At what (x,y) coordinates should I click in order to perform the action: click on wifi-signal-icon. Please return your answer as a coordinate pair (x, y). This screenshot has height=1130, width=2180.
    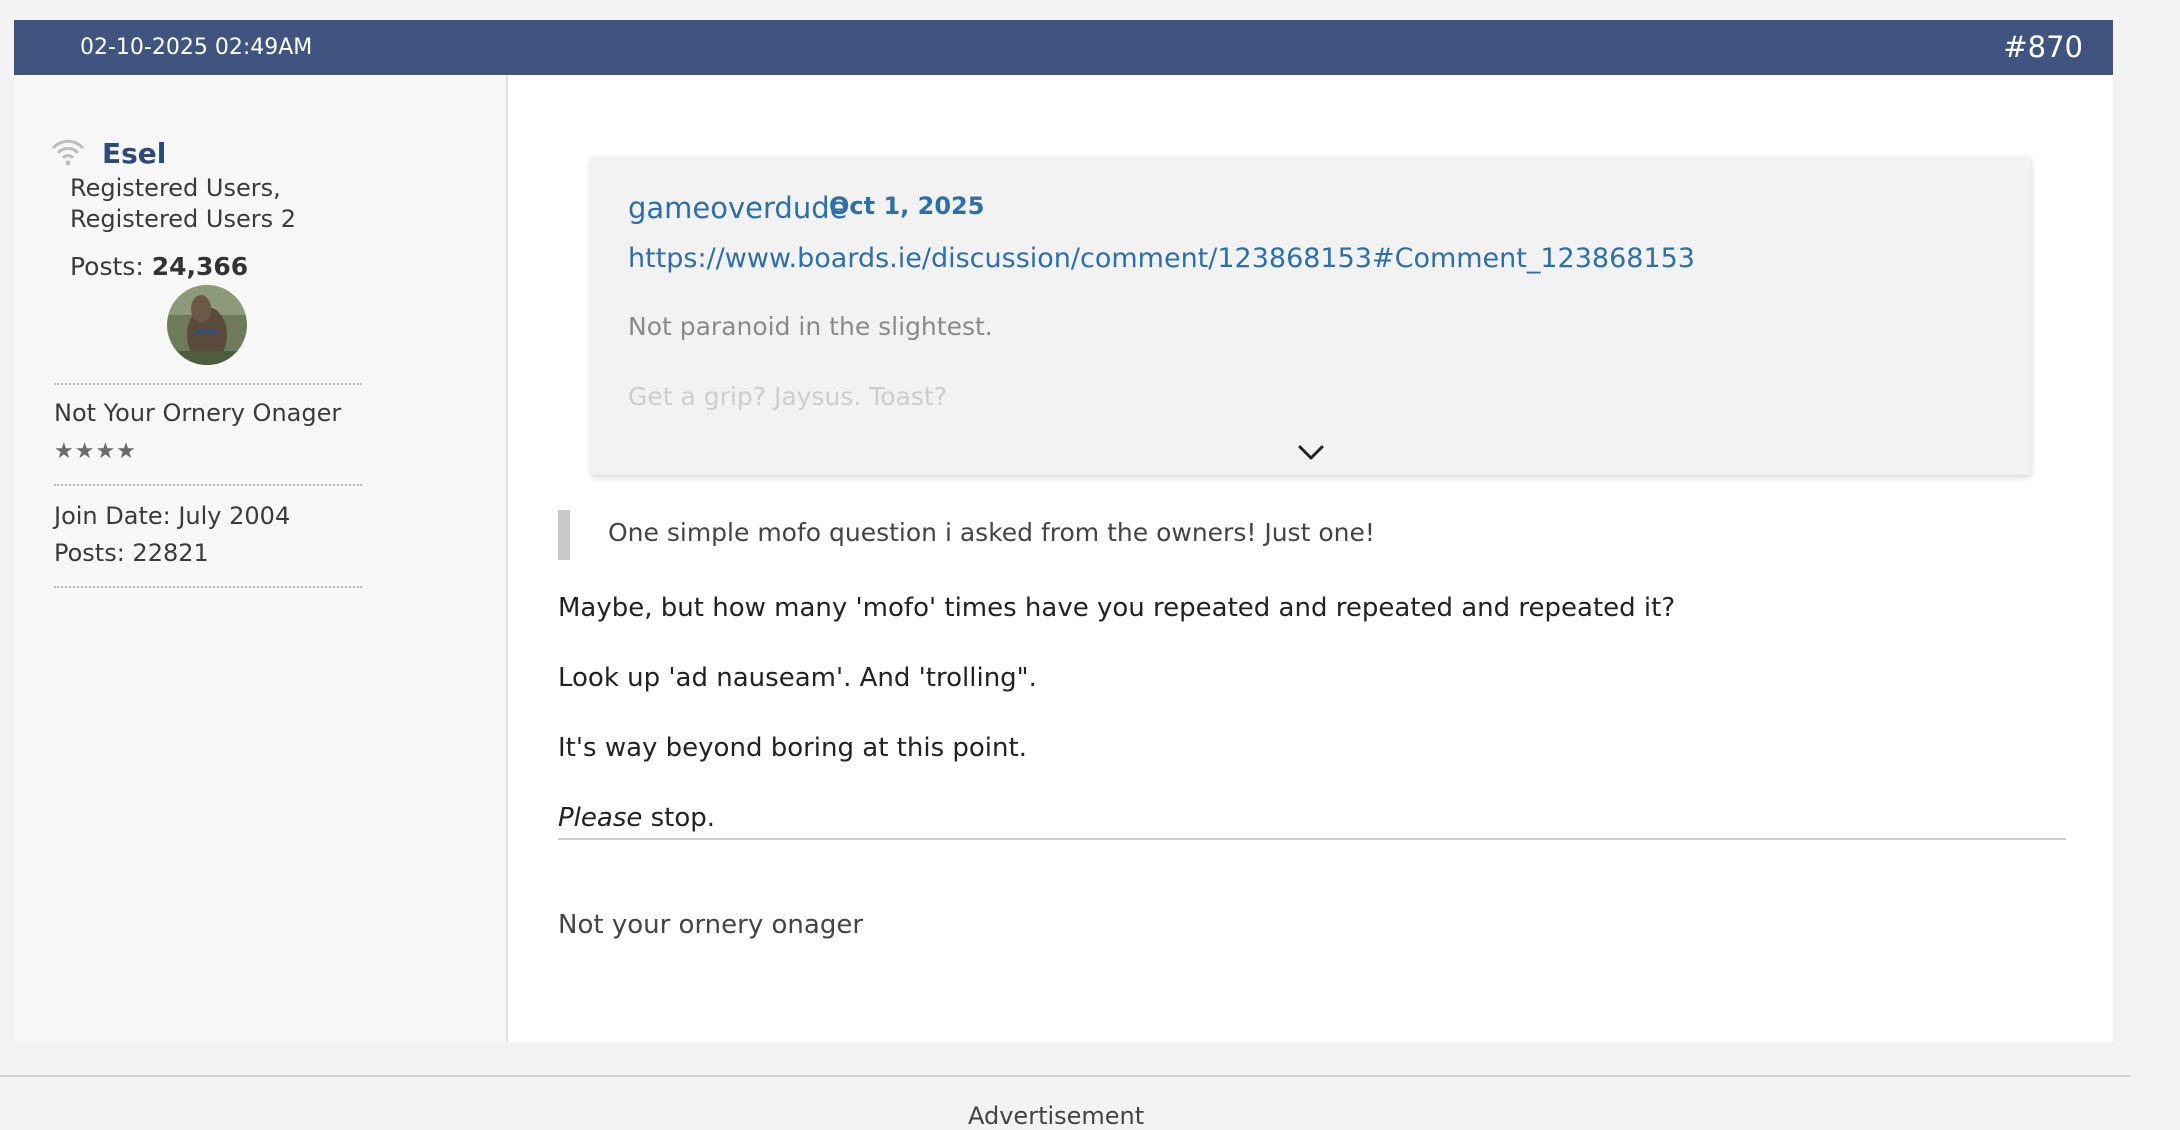
    Looking at the image, I should click on (68, 152).